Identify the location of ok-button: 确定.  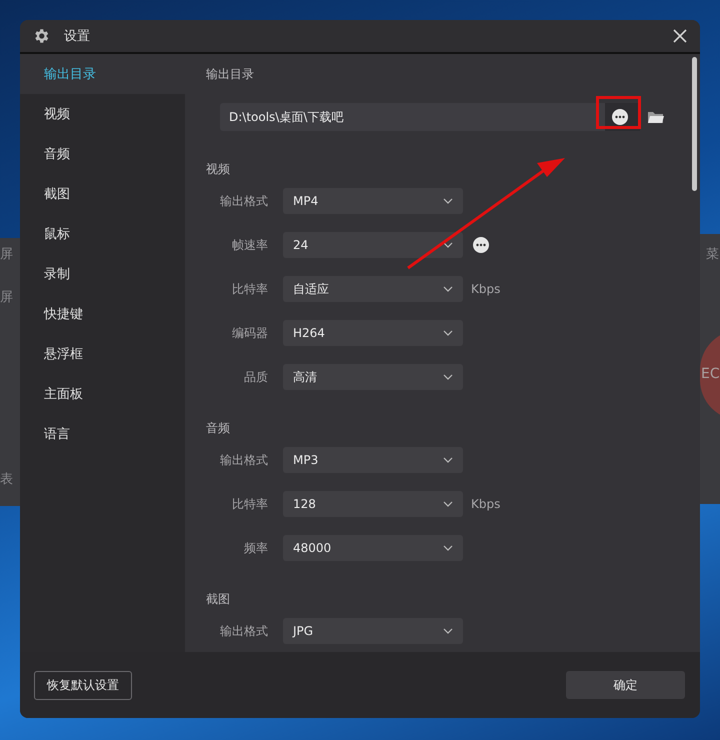
(625, 685).